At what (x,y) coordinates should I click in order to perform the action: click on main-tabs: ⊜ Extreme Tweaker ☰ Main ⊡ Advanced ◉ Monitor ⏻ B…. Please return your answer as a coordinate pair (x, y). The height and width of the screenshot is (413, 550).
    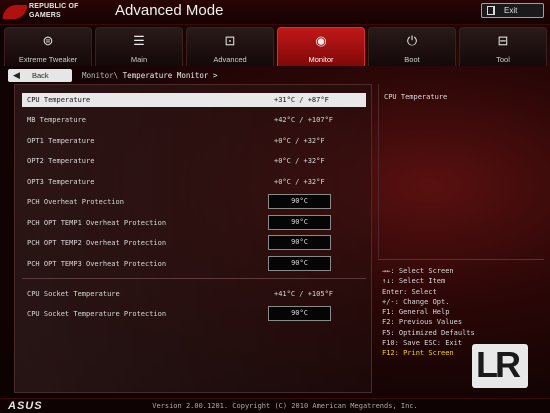
    Looking at the image, I should click on (275, 47).